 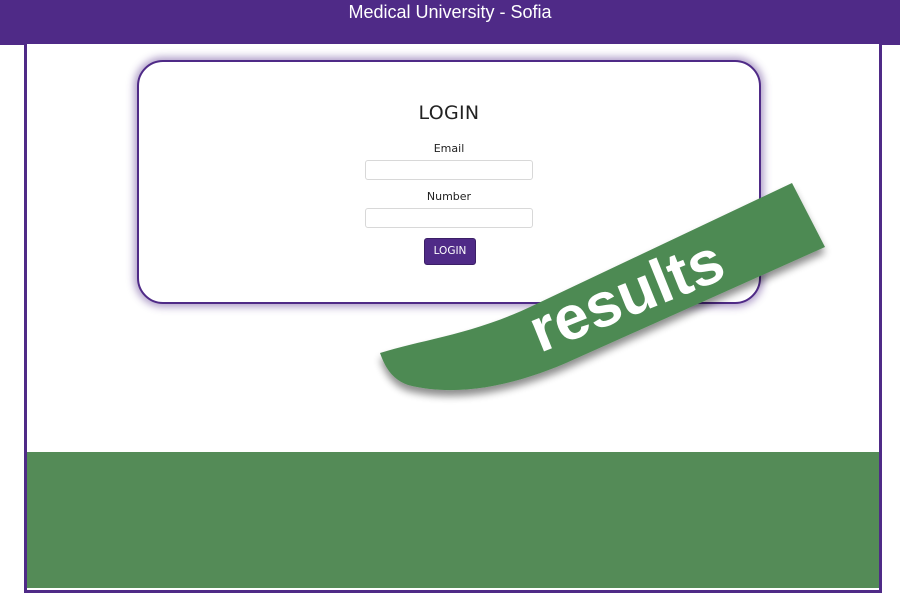 What do you see at coordinates (450, 12) in the screenshot?
I see `site-title: Medical University - Sofia` at bounding box center [450, 12].